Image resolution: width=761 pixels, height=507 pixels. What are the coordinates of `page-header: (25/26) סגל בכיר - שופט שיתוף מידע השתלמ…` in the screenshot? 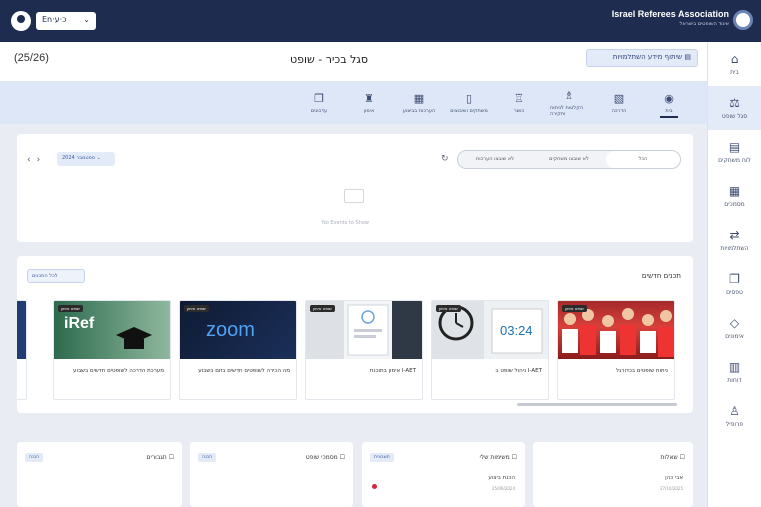 It's located at (353, 62).